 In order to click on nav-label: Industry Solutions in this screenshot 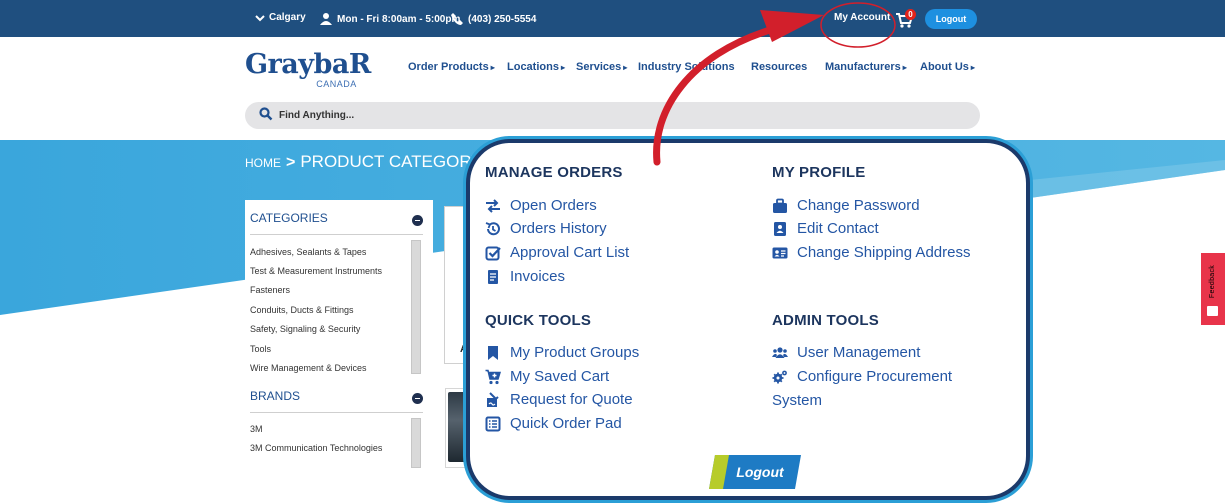, I will do `click(686, 67)`.